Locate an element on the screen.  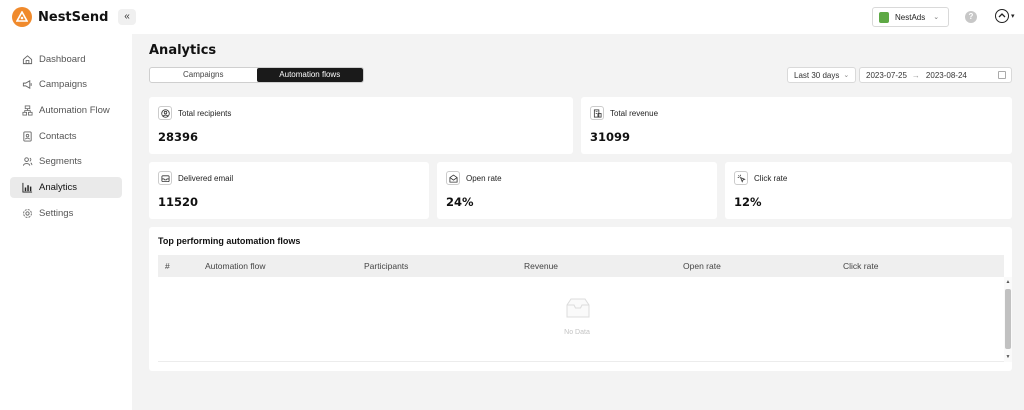
revenue-icon is located at coordinates (597, 113).